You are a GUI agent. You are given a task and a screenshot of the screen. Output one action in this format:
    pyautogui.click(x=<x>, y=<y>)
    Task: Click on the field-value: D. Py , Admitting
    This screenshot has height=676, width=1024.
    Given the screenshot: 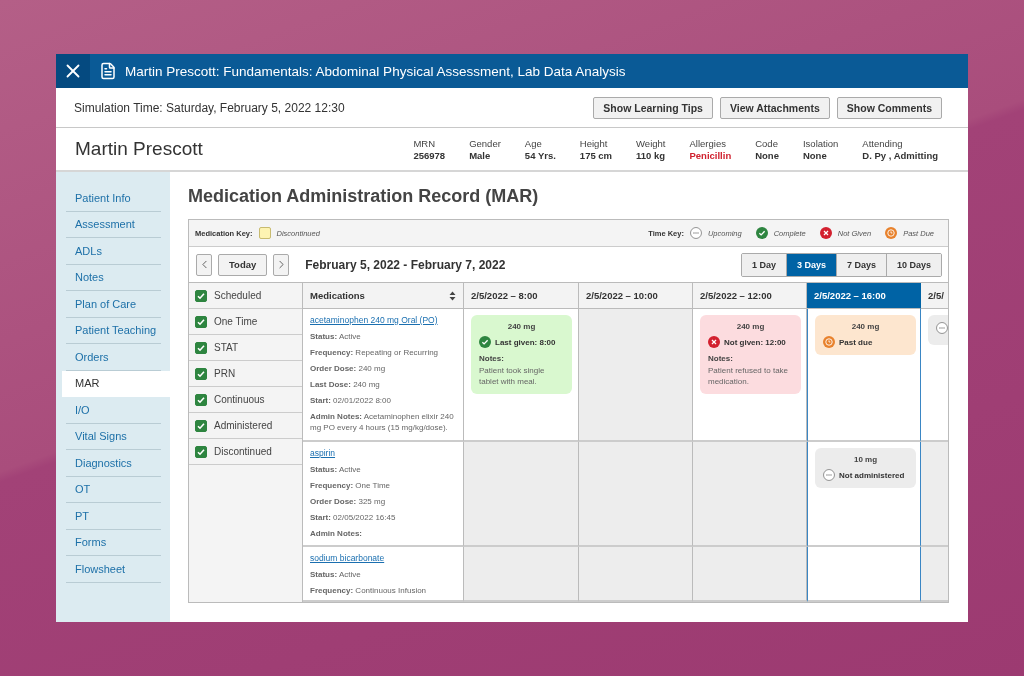 What is the action you would take?
    pyautogui.click(x=900, y=155)
    